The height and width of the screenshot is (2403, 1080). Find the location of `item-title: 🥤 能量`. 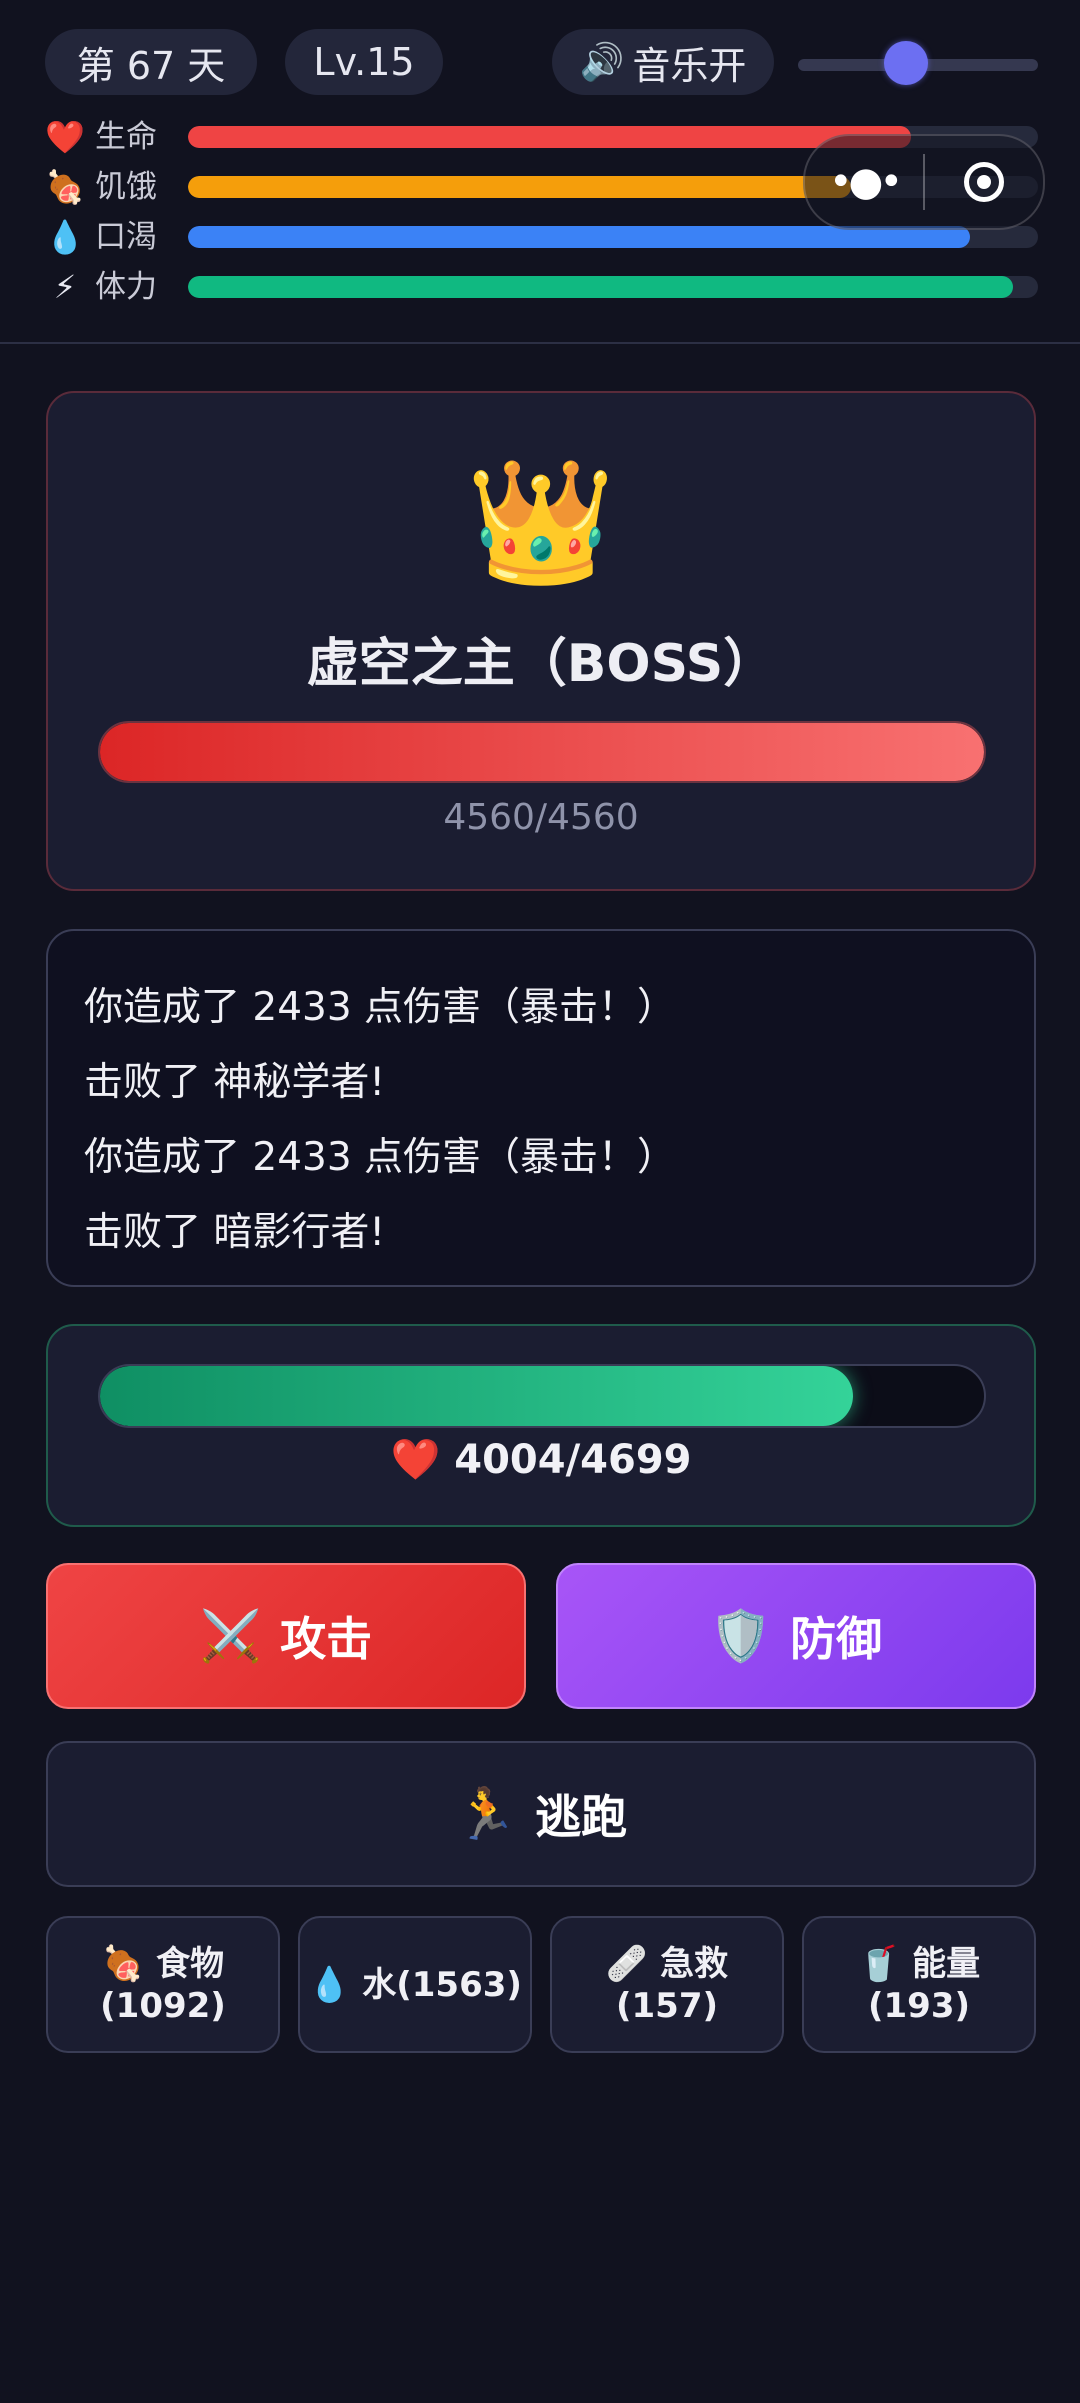

item-title: 🥤 能量 is located at coordinates (919, 1964).